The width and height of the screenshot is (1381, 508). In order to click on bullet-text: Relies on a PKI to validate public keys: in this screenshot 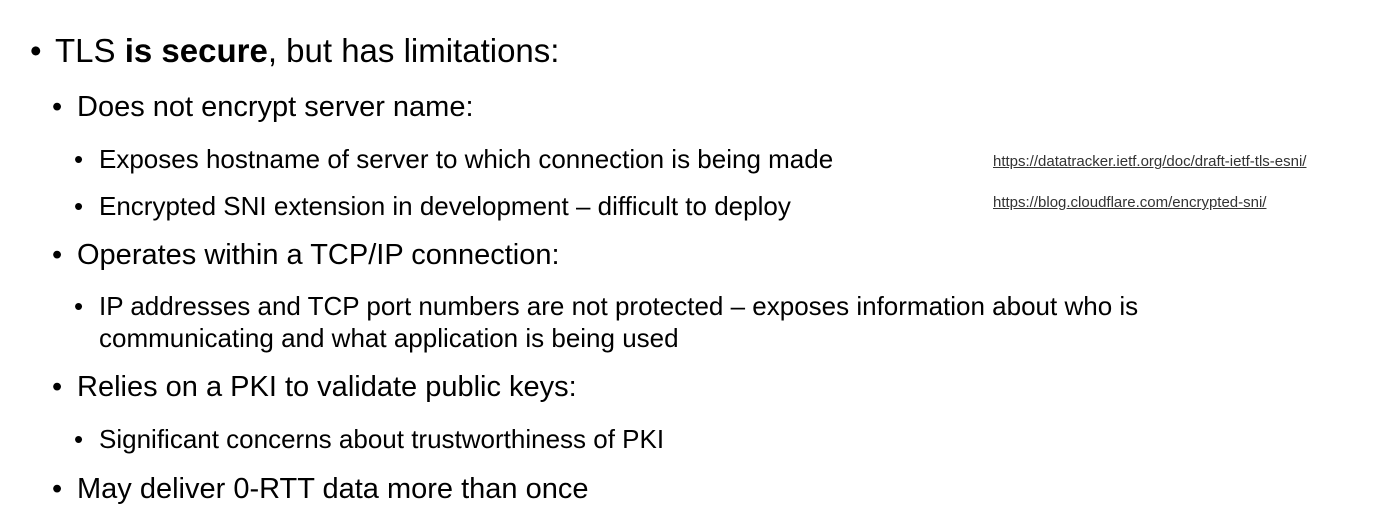, I will do `click(327, 387)`.